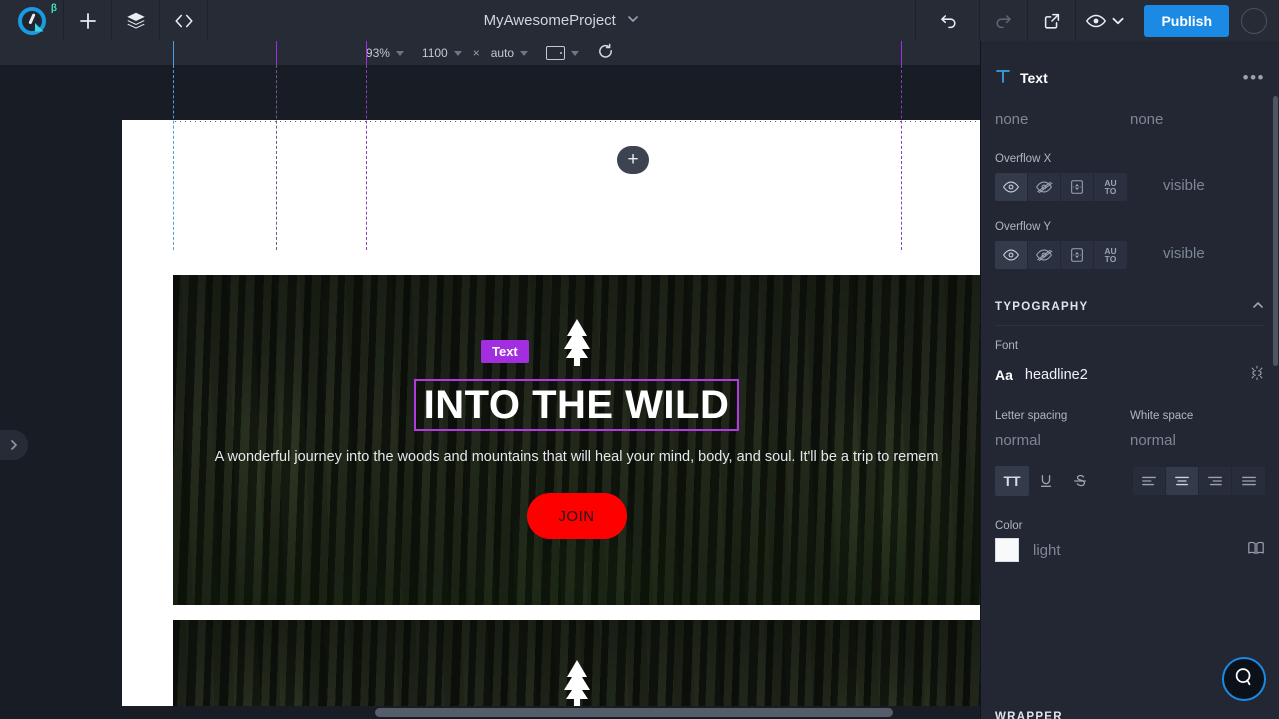 The width and height of the screenshot is (1279, 719). I want to click on open-external-button, so click(1051, 20).